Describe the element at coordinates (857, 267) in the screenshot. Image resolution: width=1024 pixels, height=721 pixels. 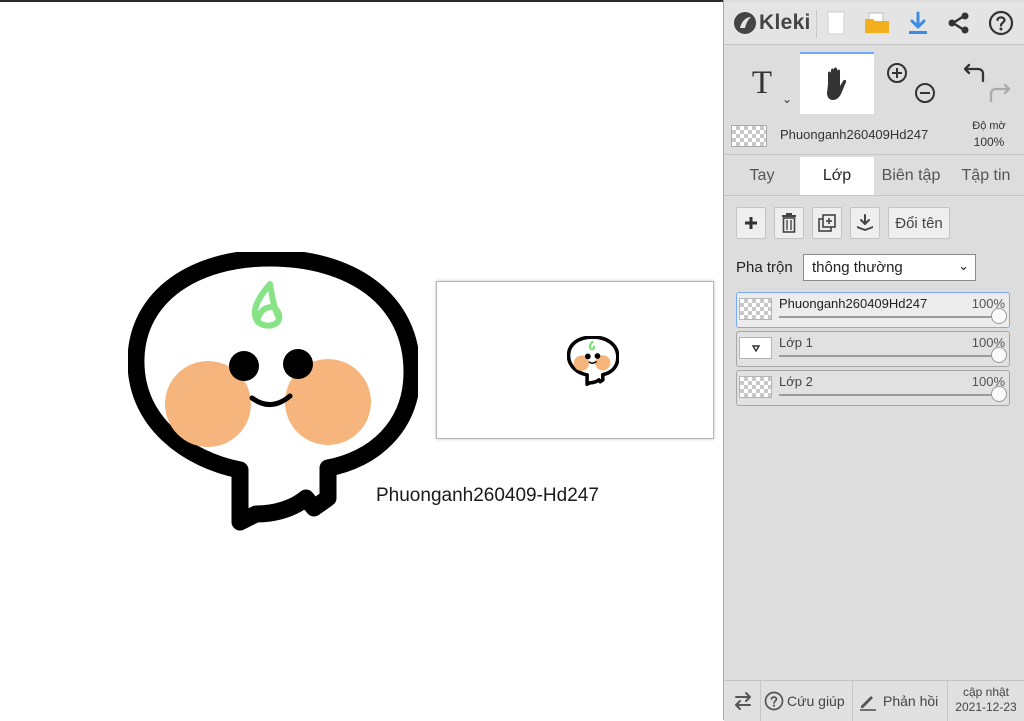
I see `blend-mode-value: thông thường` at that location.